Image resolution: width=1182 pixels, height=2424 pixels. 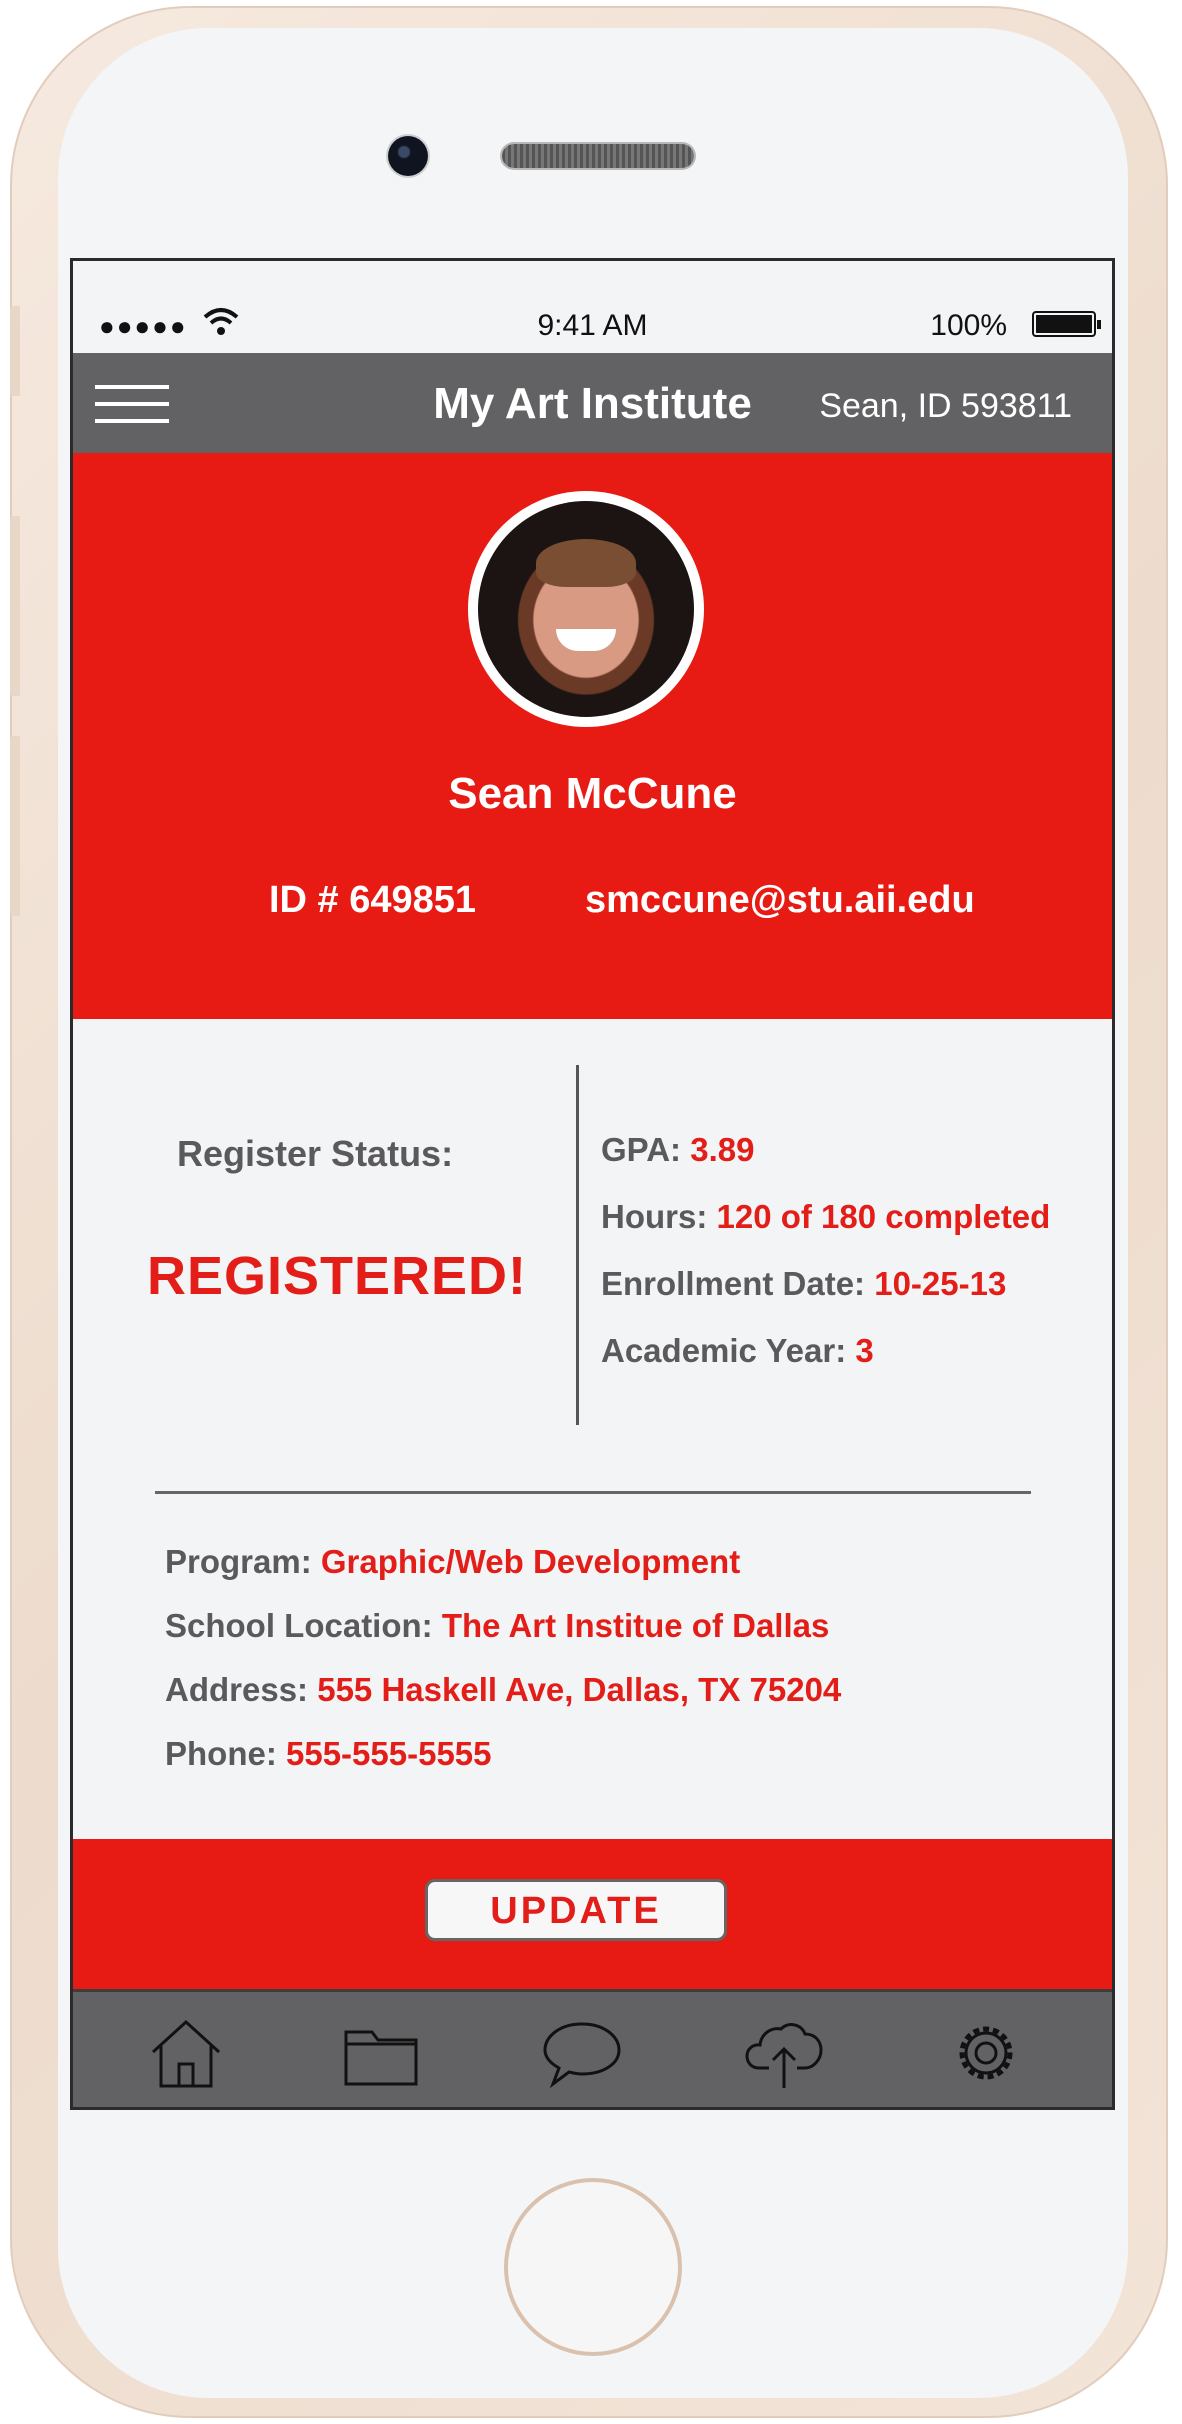 I want to click on vertical-divider, so click(x=577, y=1245).